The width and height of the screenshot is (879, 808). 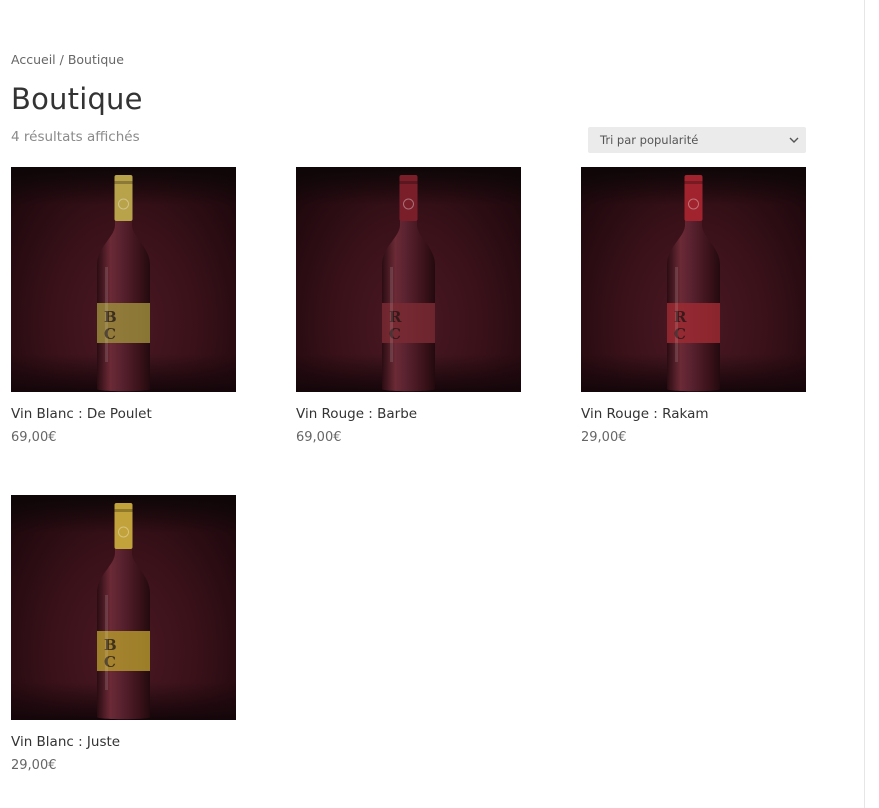 What do you see at coordinates (75, 137) in the screenshot?
I see `result-count: 4 résultats affichés` at bounding box center [75, 137].